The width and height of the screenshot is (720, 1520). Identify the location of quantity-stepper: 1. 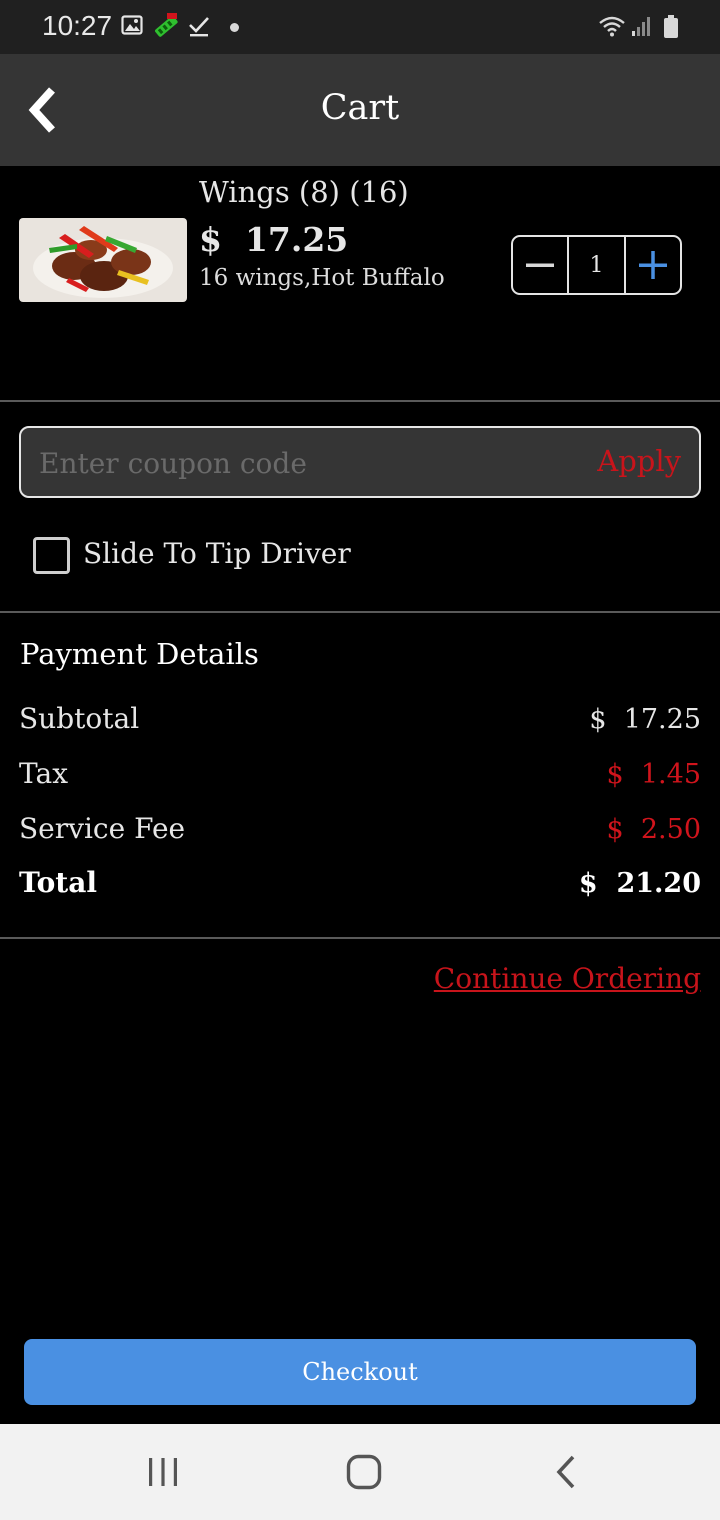
(596, 265).